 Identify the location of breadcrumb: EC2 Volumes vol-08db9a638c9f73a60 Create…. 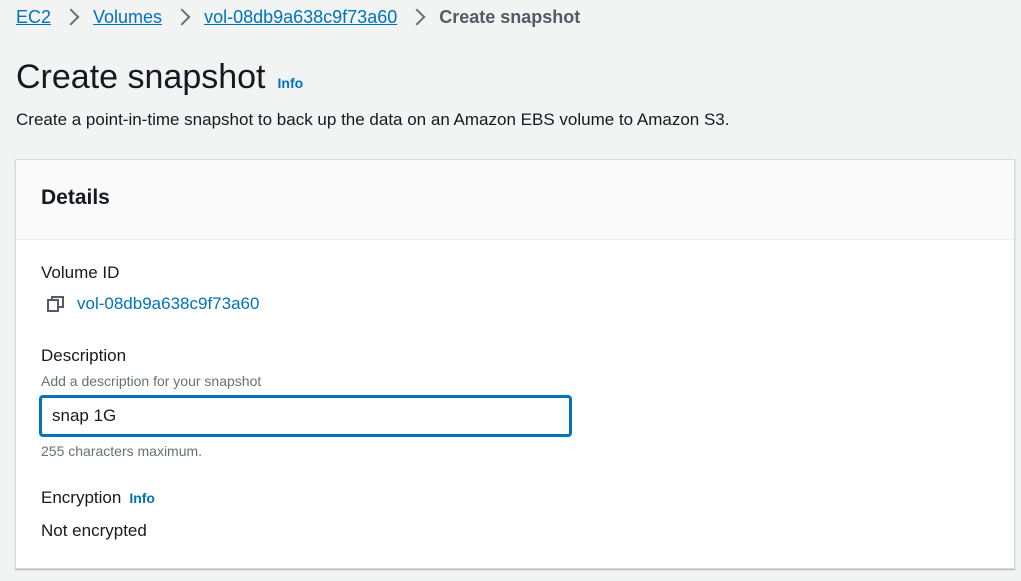
(298, 17).